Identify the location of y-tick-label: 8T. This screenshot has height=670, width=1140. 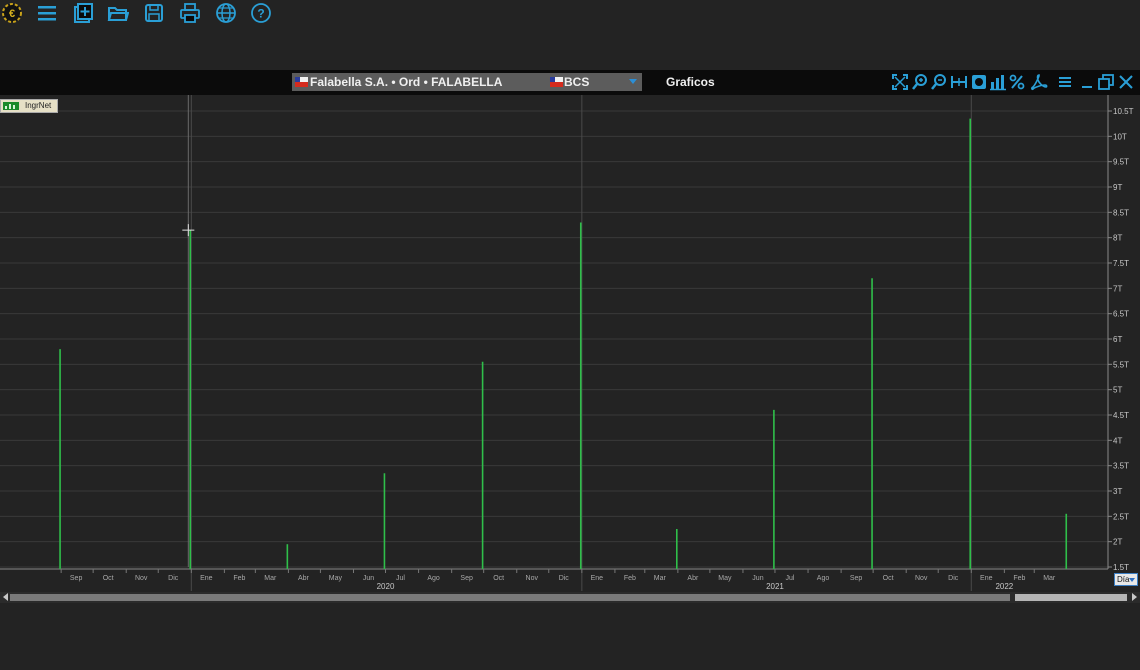
(1117, 238).